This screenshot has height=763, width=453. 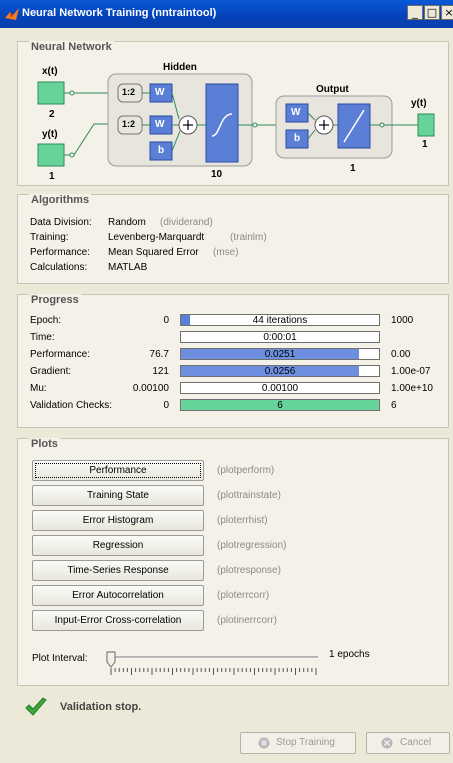 I want to click on progress-bar-value: 0.0256, so click(x=280, y=371).